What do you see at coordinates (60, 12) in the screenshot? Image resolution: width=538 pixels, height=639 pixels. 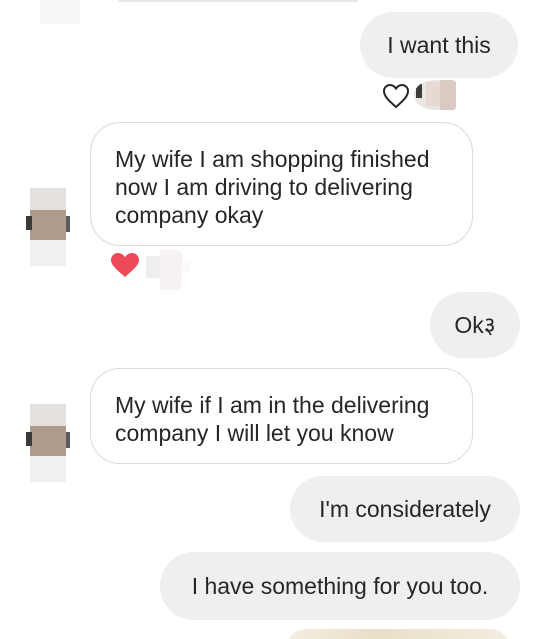 I see `previous-avatar-fragment` at bounding box center [60, 12].